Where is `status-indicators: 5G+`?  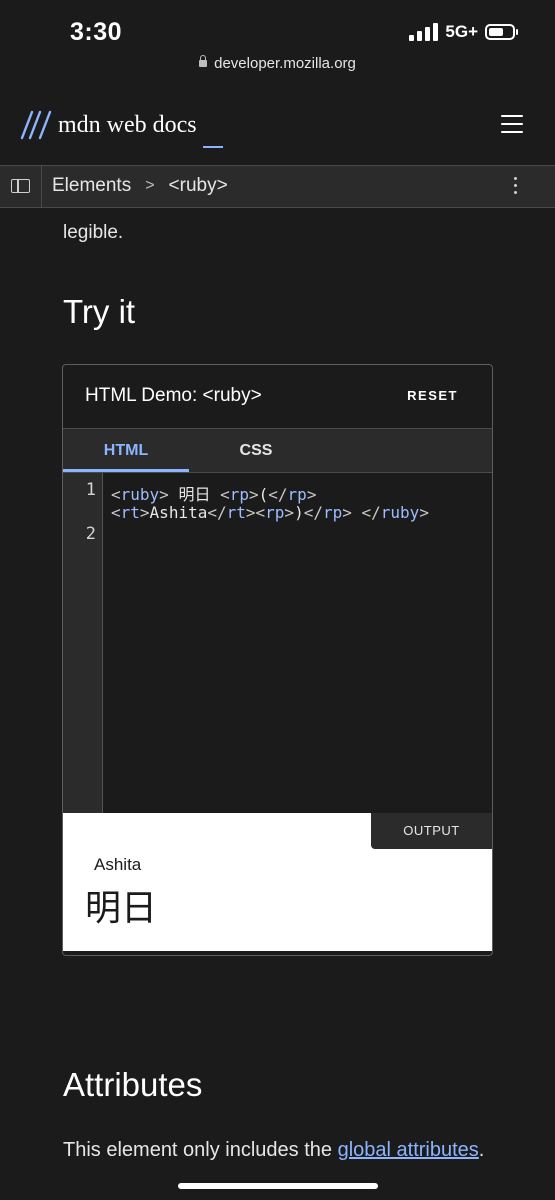
status-indicators: 5G+ is located at coordinates (463, 32).